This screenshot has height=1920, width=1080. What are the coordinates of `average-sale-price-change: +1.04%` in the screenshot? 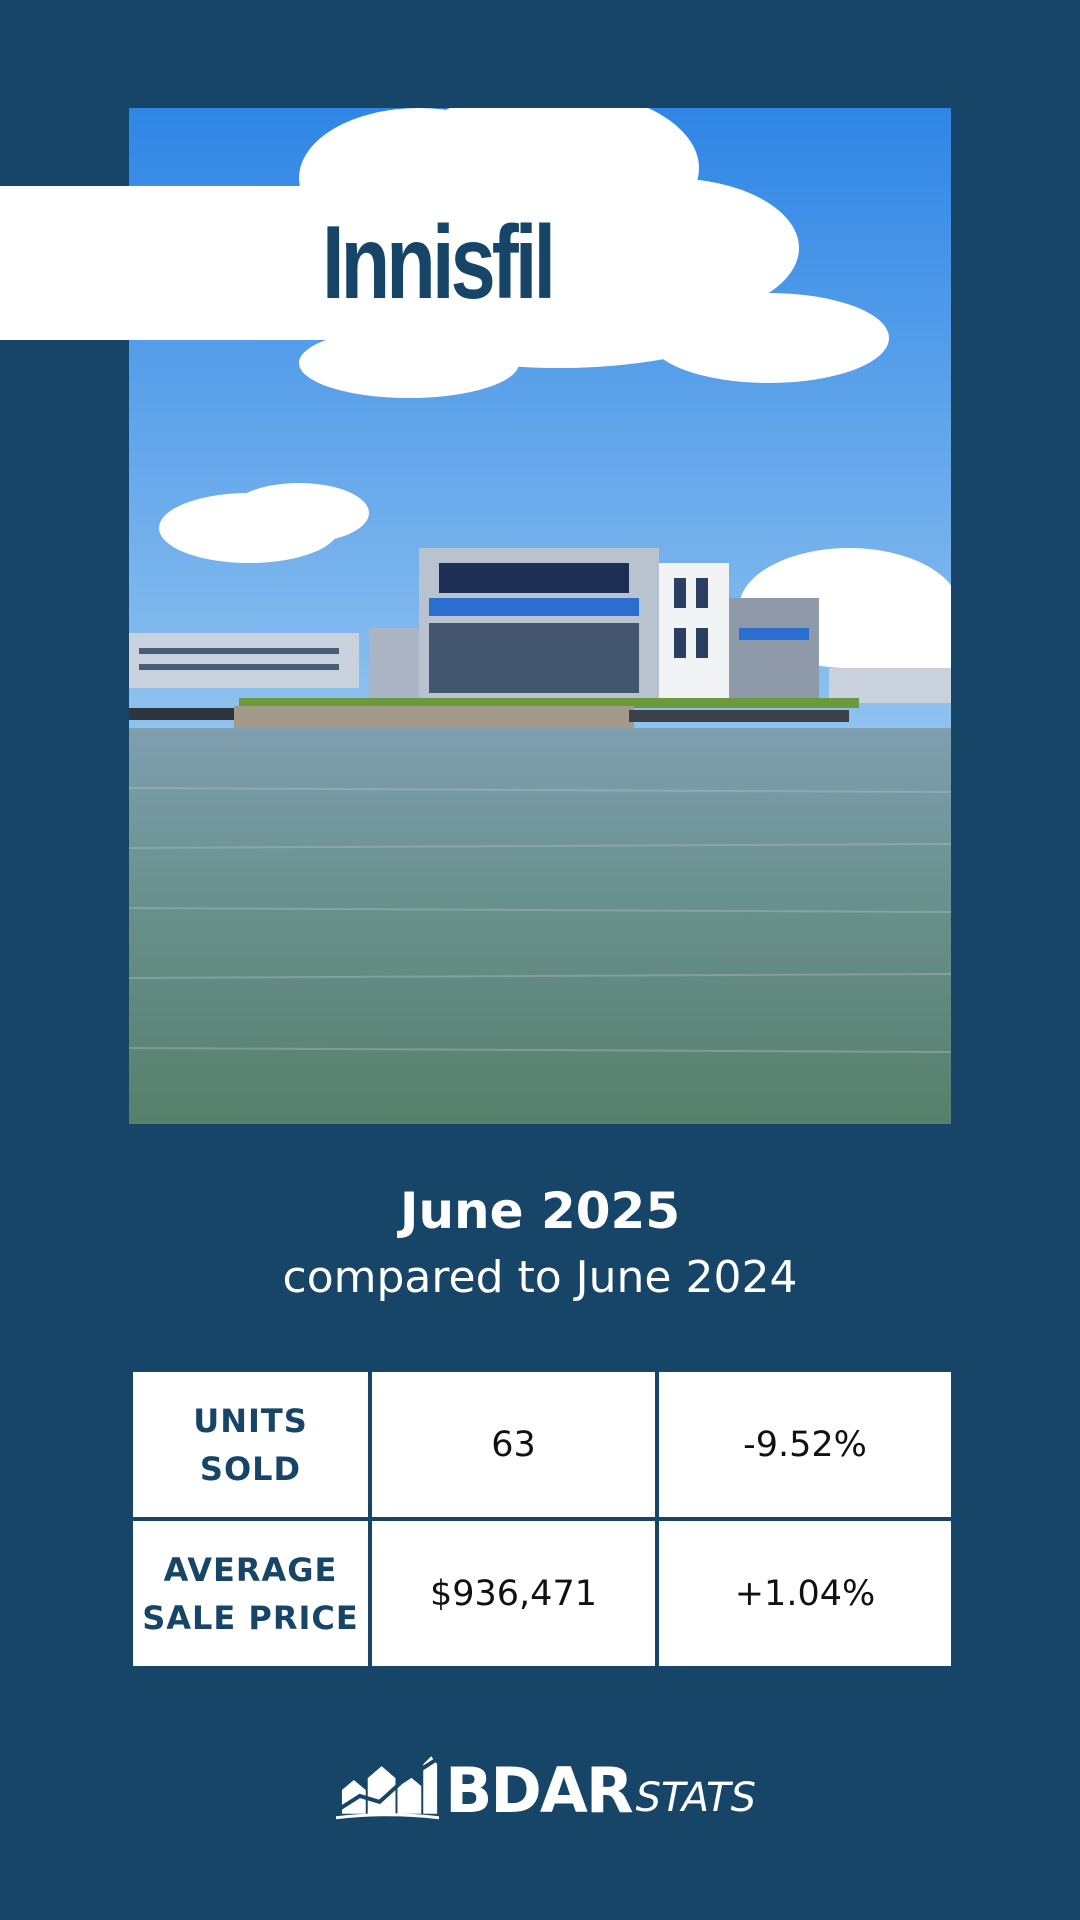 It's located at (805, 1593).